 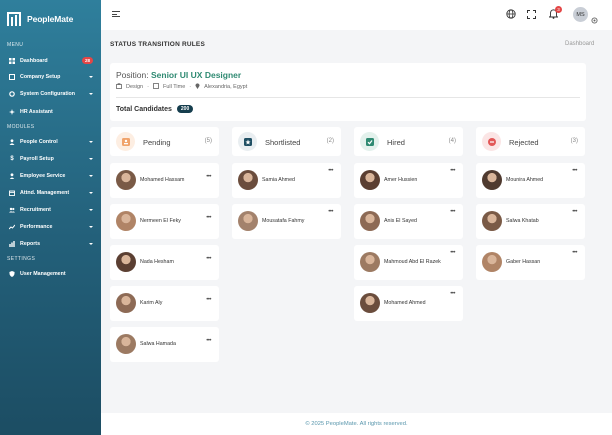 I want to click on candidate-name: Gaber Hassan, so click(x=523, y=262).